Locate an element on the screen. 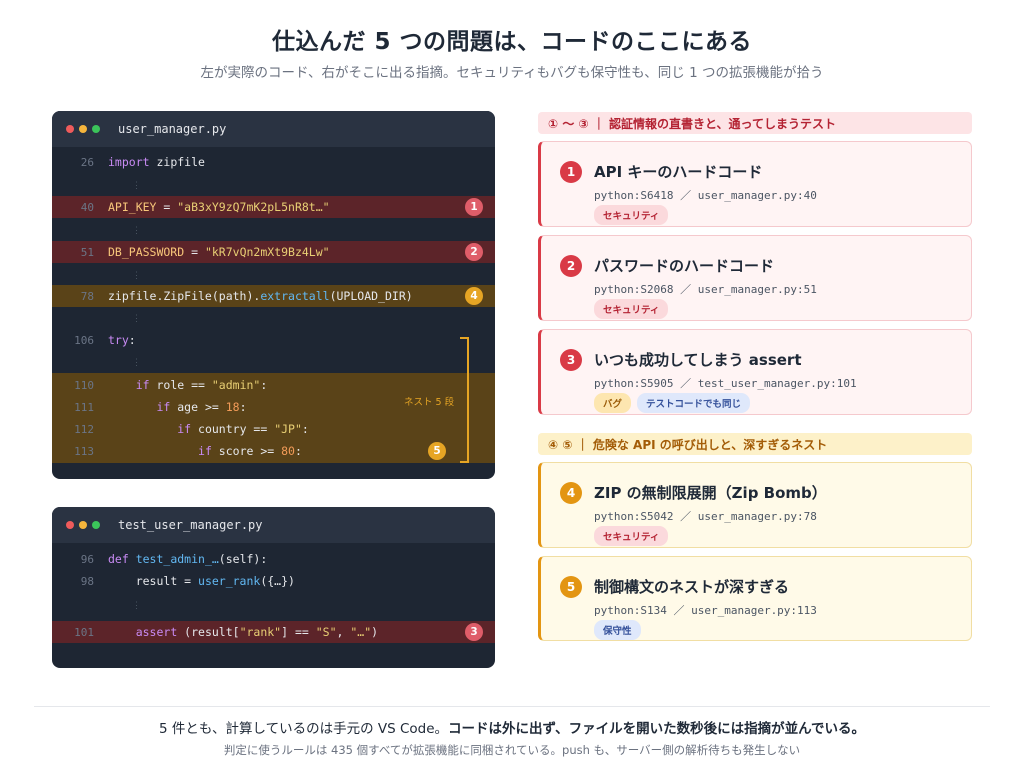 This screenshot has height=768, width=1024. code-line: 112 if country == "JP": is located at coordinates (273, 429).